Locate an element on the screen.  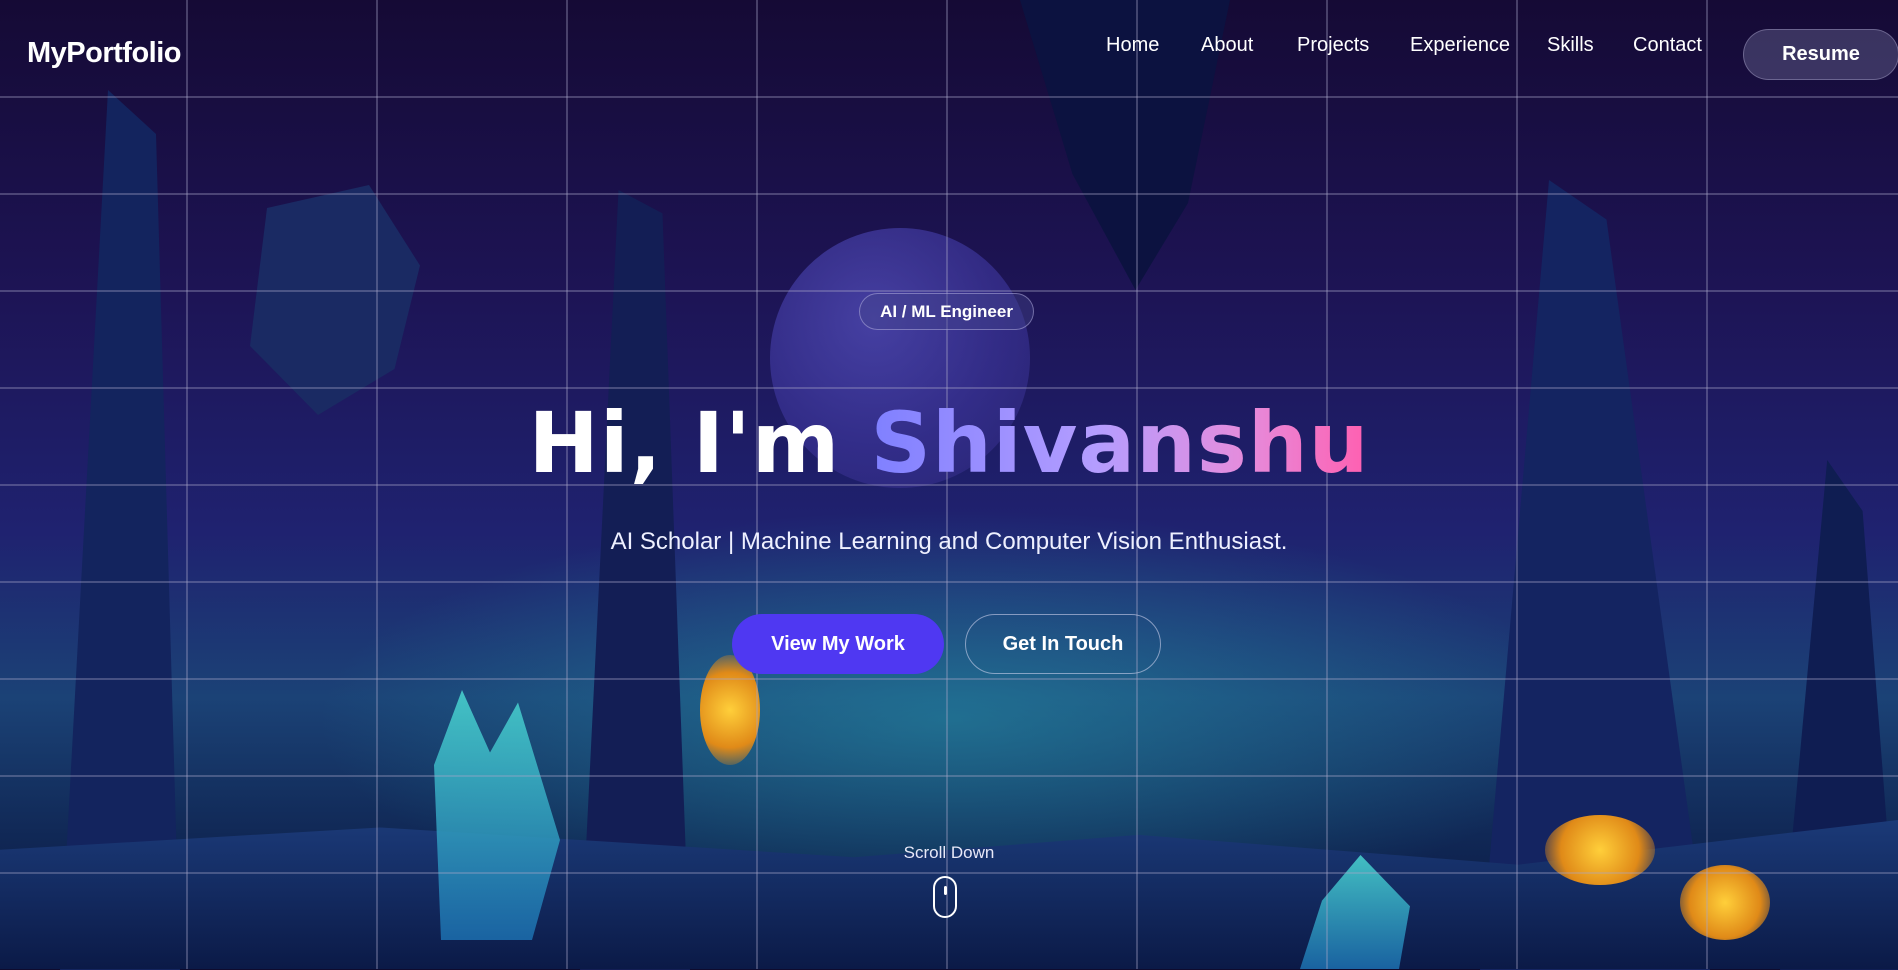
mouse-wheel is located at coordinates (945, 890).